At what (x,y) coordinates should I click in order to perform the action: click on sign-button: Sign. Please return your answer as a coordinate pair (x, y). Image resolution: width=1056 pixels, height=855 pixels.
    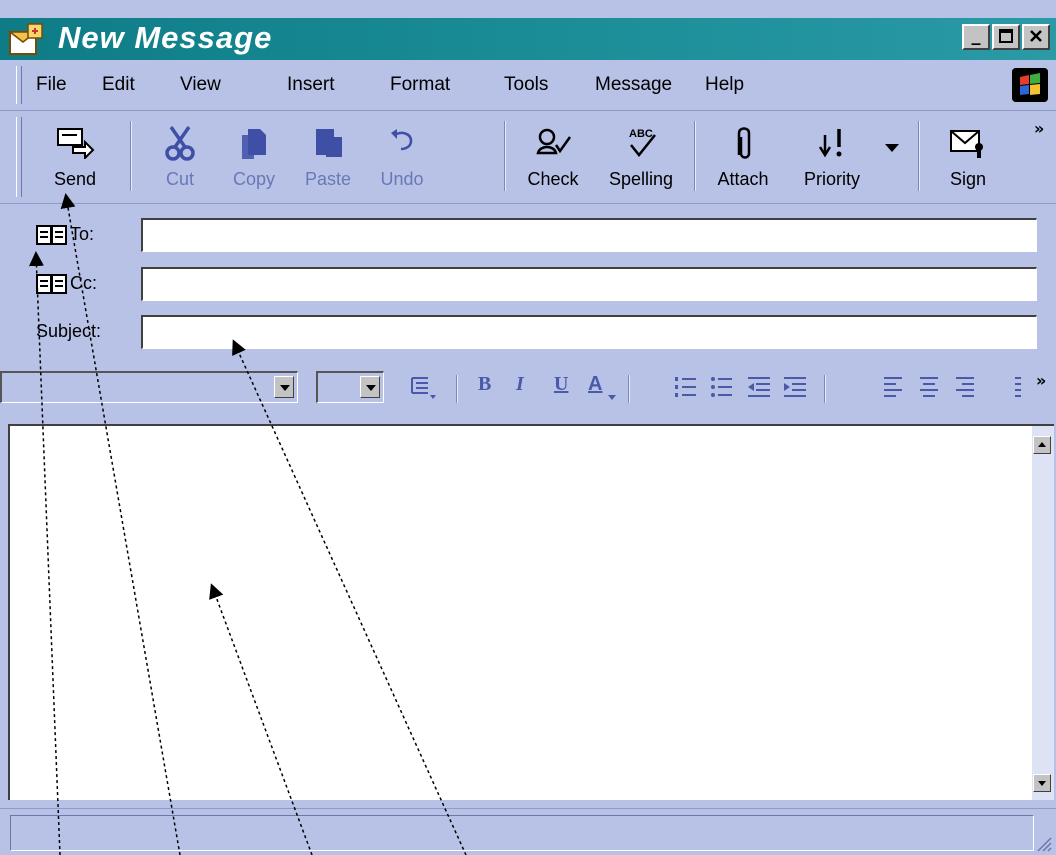
    Looking at the image, I should click on (968, 157).